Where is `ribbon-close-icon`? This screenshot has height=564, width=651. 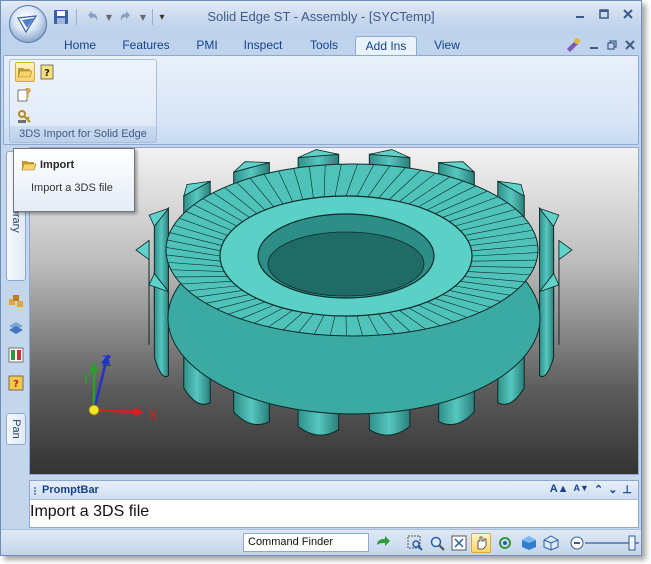 ribbon-close-icon is located at coordinates (630, 45).